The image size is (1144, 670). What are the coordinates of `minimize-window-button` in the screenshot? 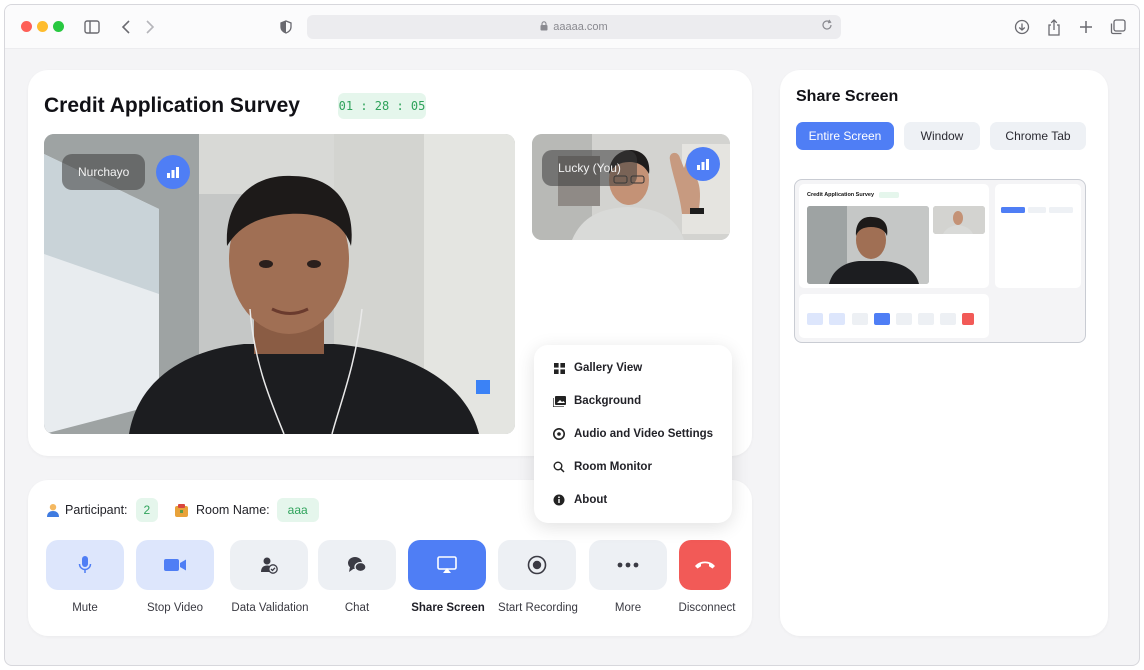 It's located at (42, 26).